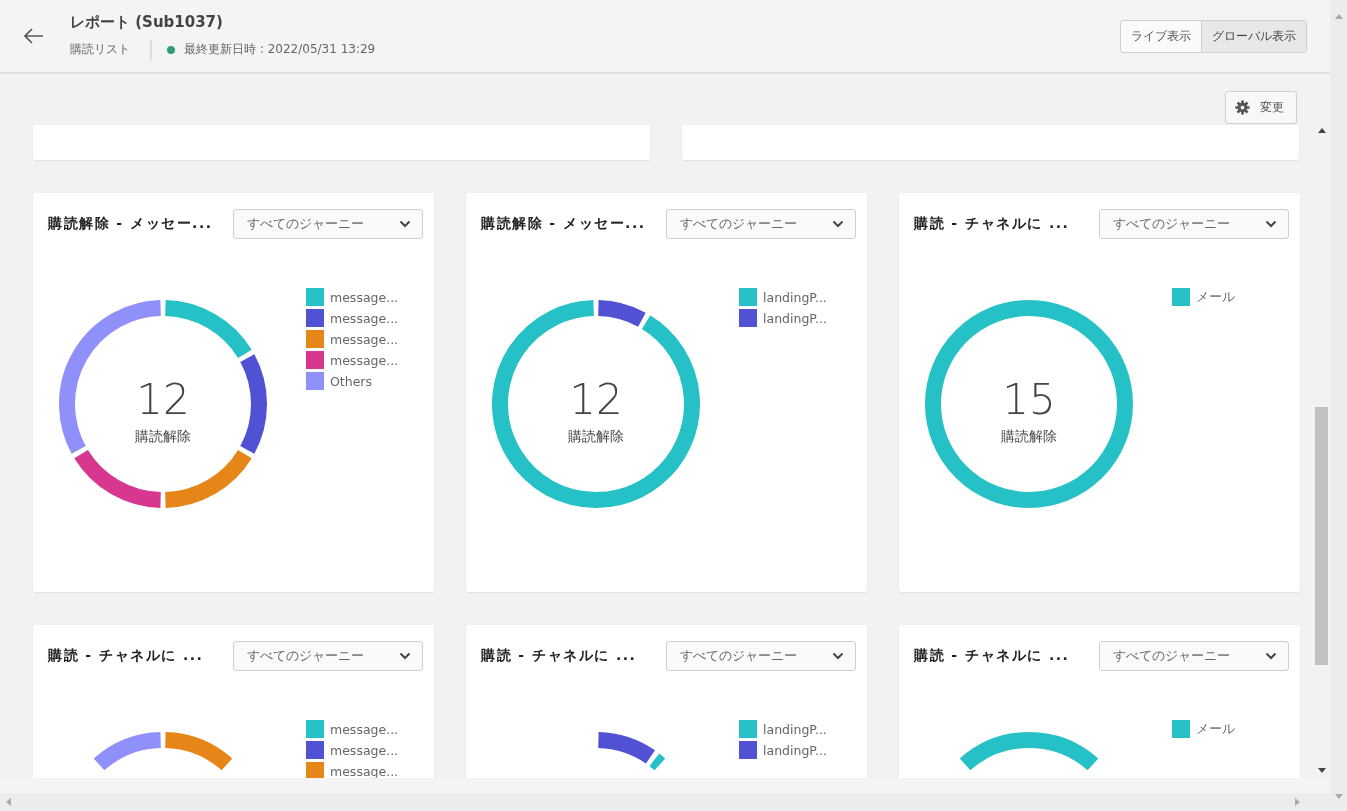  Describe the element at coordinates (1297, 802) in the screenshot. I see `scroll-right-icon` at that location.